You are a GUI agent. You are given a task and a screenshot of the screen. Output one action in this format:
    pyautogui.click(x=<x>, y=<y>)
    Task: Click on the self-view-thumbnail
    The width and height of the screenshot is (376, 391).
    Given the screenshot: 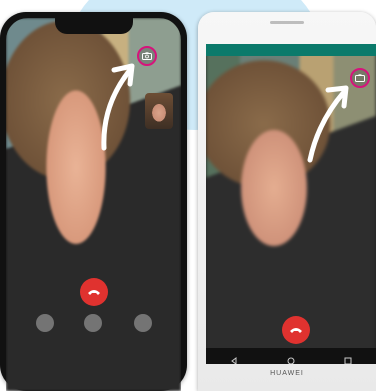 What is the action you would take?
    pyautogui.click(x=159, y=111)
    